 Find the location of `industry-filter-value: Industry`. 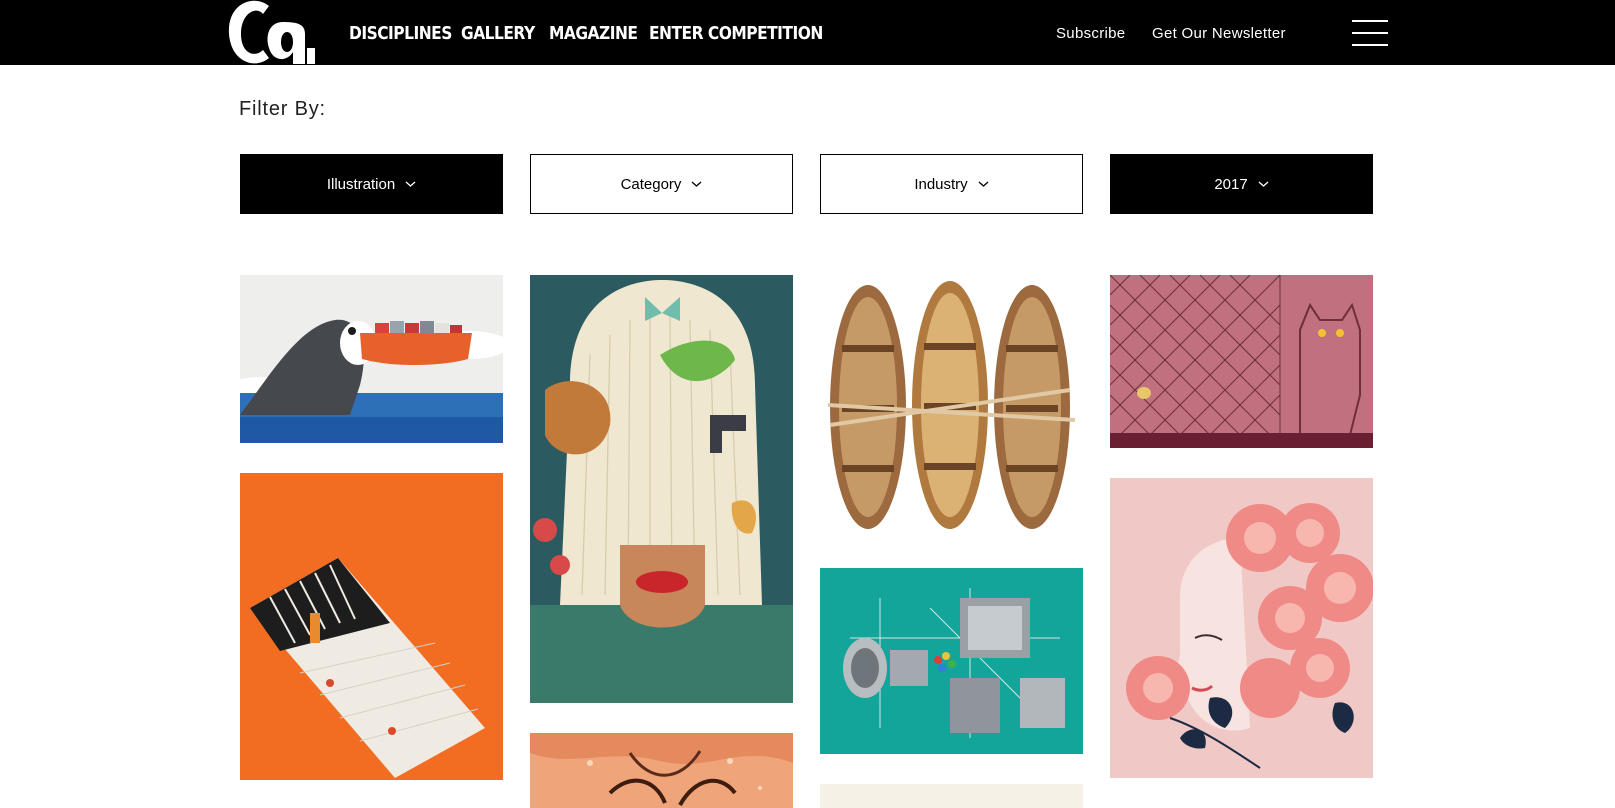

industry-filter-value: Industry is located at coordinates (941, 184).